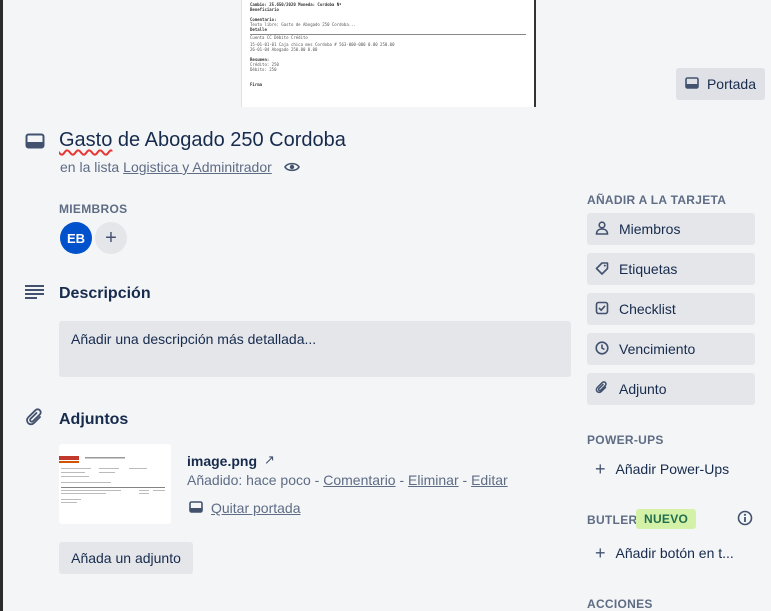 The height and width of the screenshot is (611, 771). What do you see at coordinates (602, 229) in the screenshot?
I see `person-icon` at bounding box center [602, 229].